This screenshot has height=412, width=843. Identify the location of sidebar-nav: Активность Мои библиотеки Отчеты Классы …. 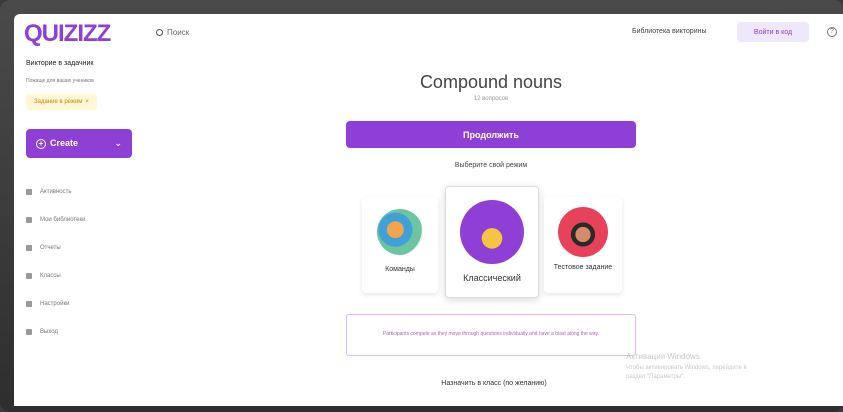
(55, 262).